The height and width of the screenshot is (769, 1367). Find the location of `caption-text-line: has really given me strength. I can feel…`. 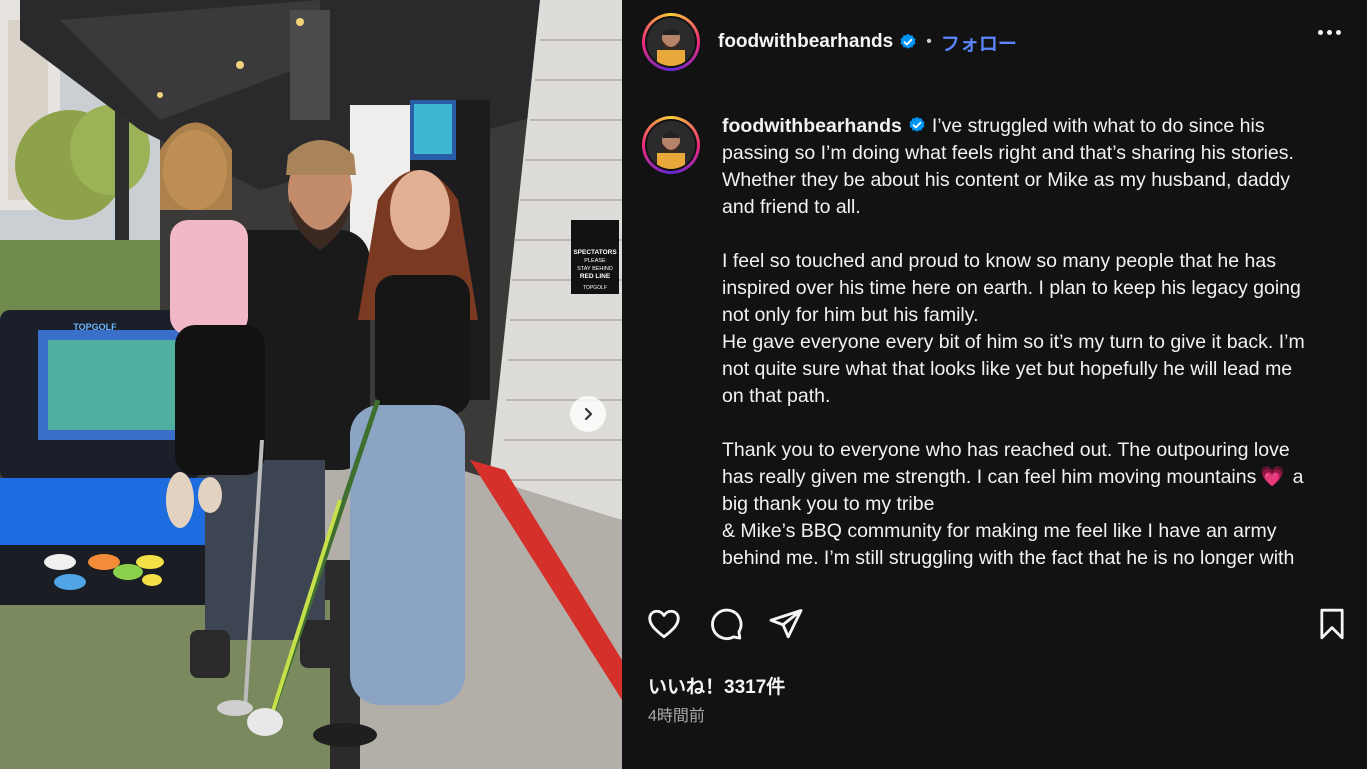

caption-text-line: has really given me strength. I can feel… is located at coordinates (989, 477).